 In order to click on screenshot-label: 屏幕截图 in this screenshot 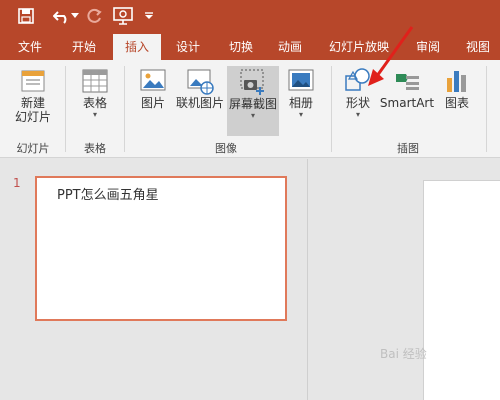, I will do `click(252, 104)`.